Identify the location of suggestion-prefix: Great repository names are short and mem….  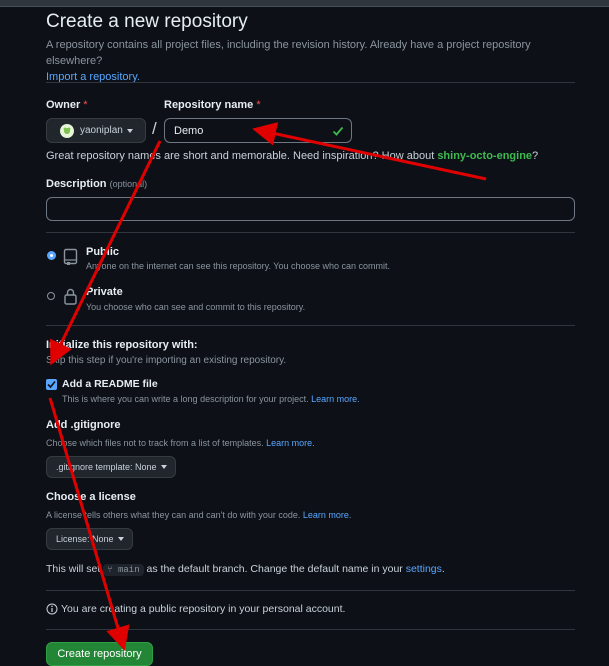
(242, 156).